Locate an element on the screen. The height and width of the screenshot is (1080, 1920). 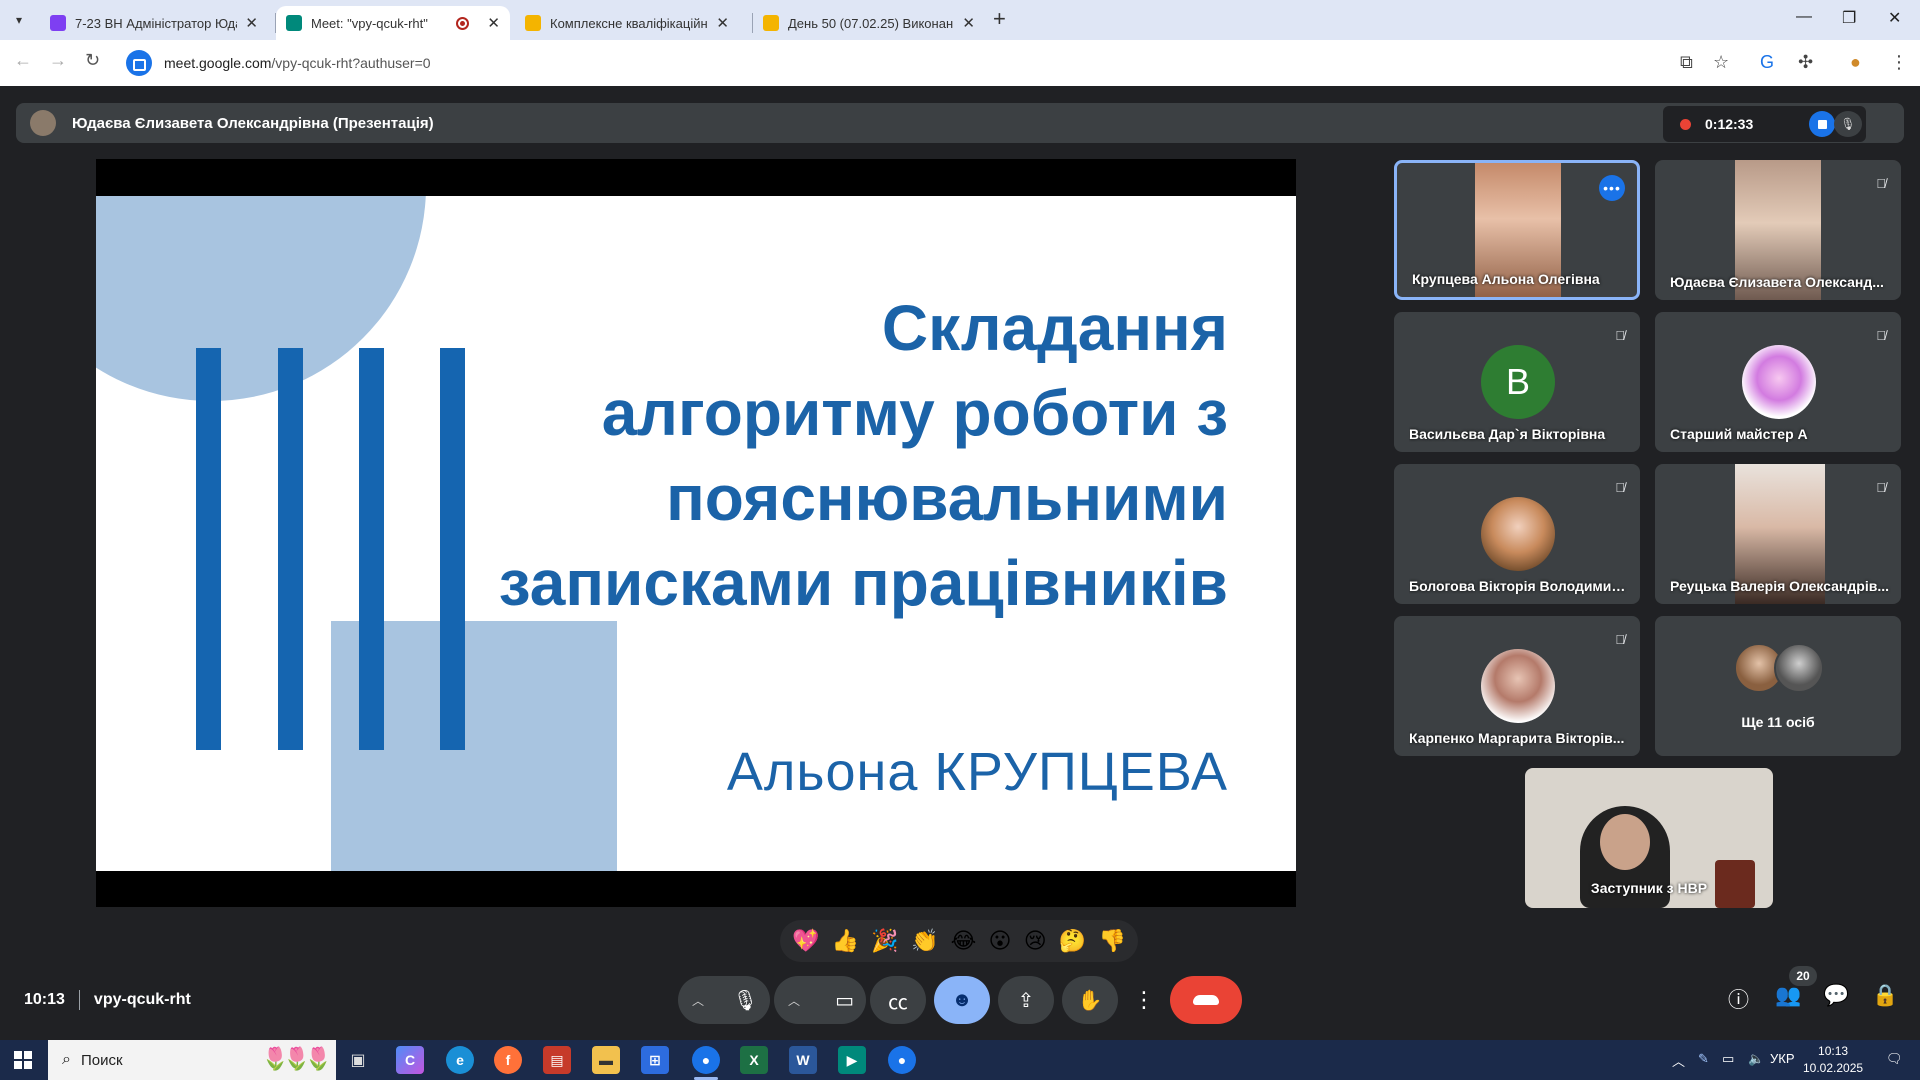
excel-icon: X is located at coordinates (754, 1060).